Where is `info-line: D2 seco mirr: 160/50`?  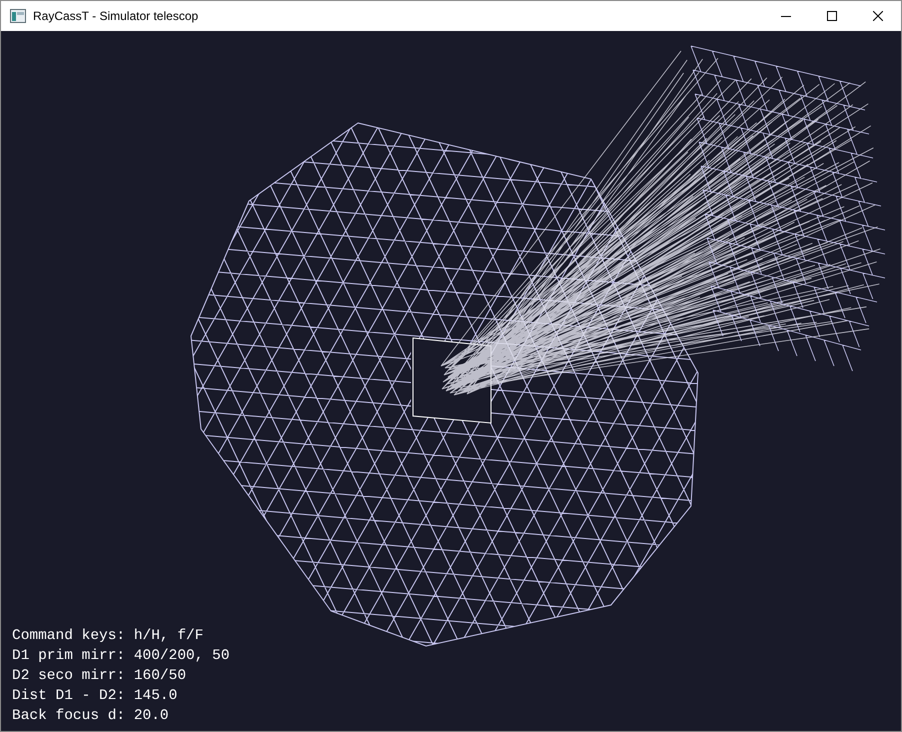 info-line: D2 seco mirr: 160/50 is located at coordinates (100, 676).